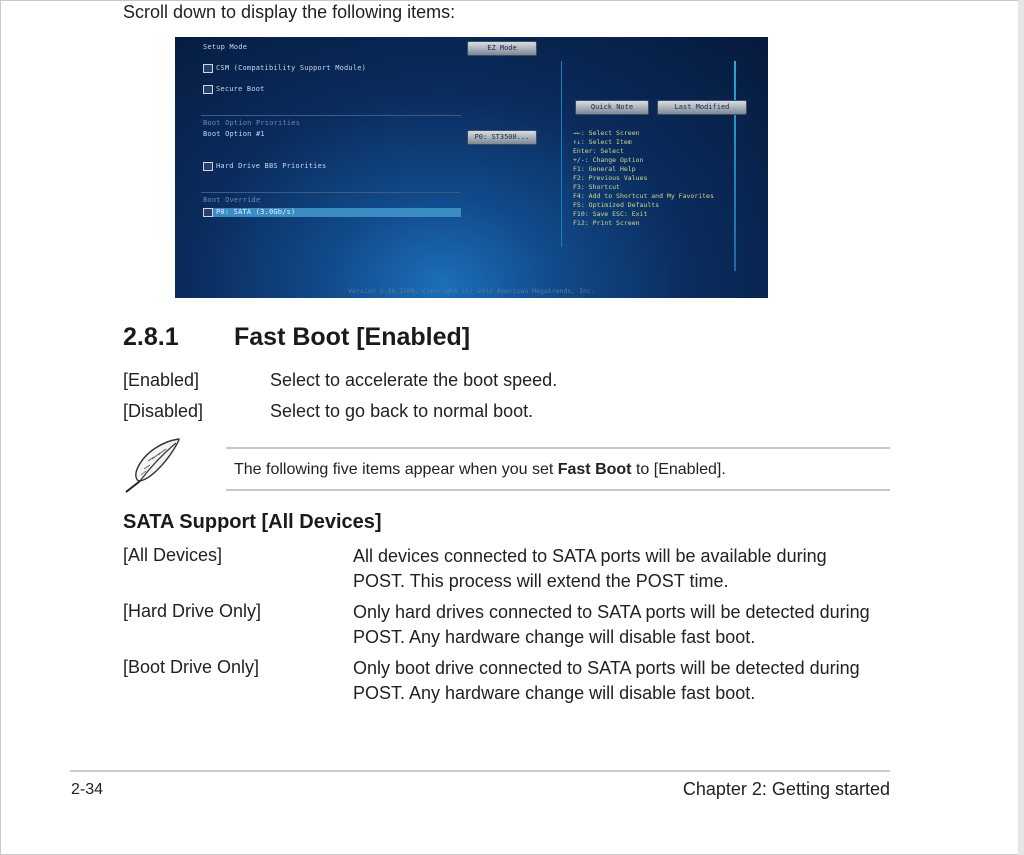 The height and width of the screenshot is (855, 1024). What do you see at coordinates (1021, 427) in the screenshot?
I see `page-edge` at bounding box center [1021, 427].